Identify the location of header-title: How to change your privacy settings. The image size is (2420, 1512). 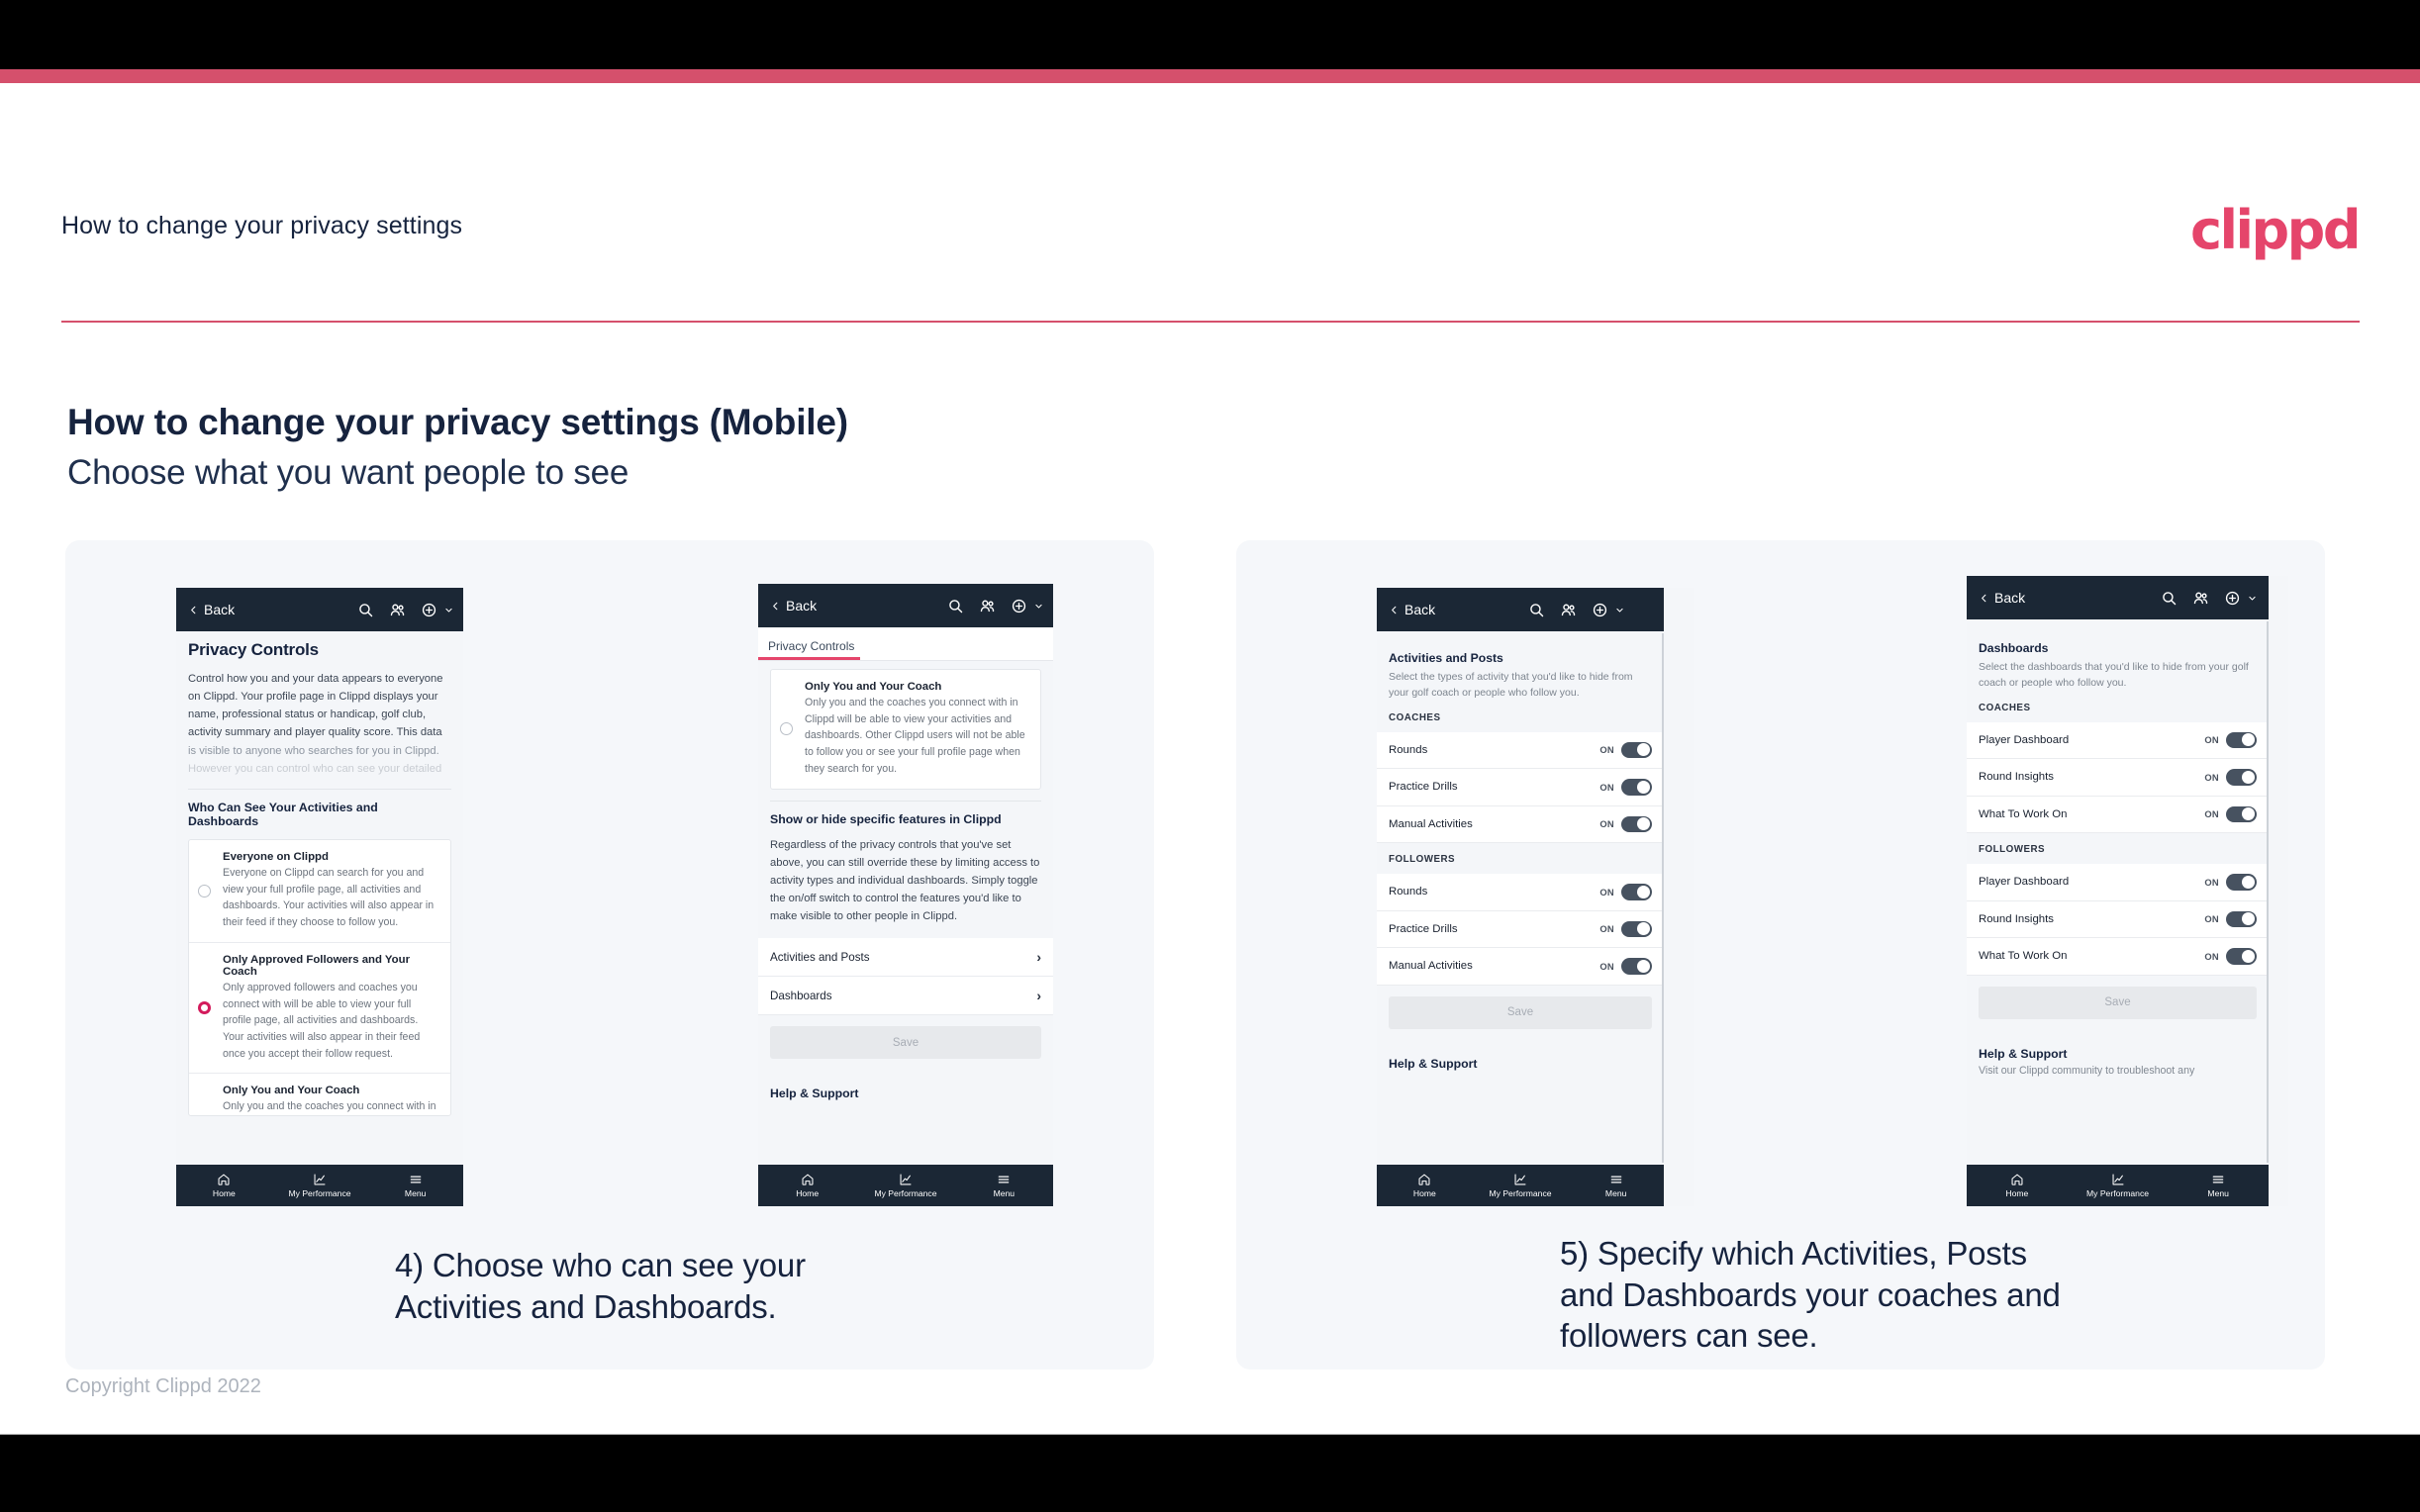
(262, 226).